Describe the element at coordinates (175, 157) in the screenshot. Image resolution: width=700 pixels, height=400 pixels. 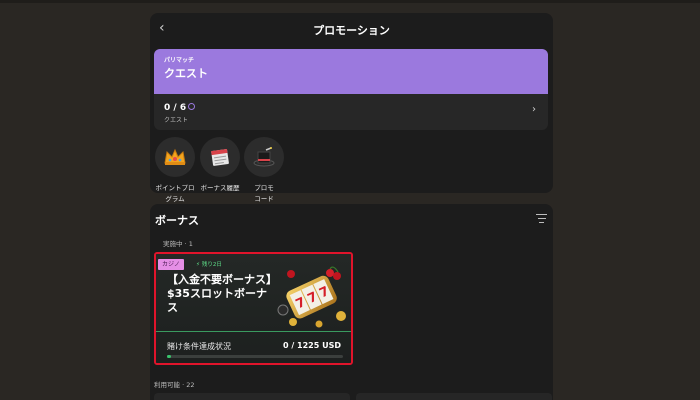
I see `crown-icon` at that location.